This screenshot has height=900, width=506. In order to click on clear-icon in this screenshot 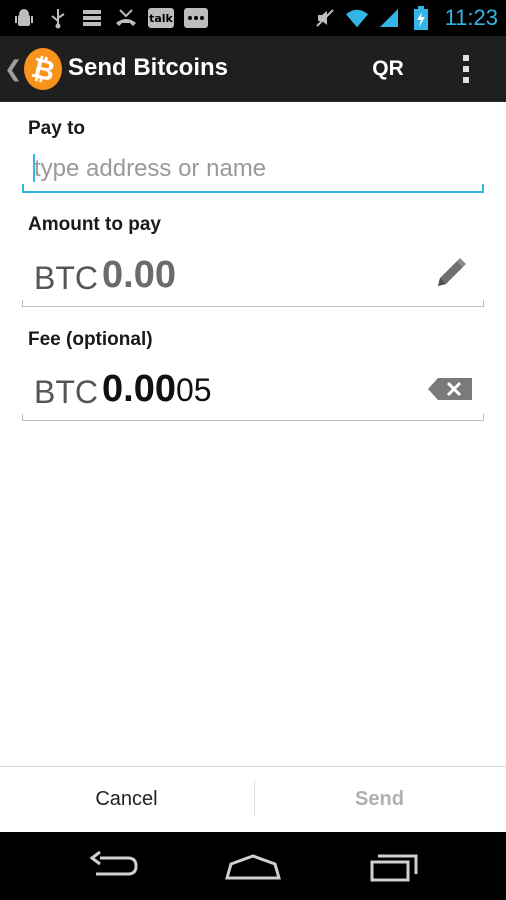, I will do `click(450, 389)`.